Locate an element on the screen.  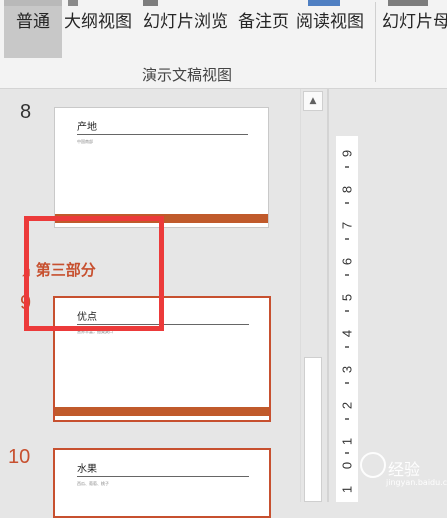
normal-view-icon is located at coordinates (33, 3).